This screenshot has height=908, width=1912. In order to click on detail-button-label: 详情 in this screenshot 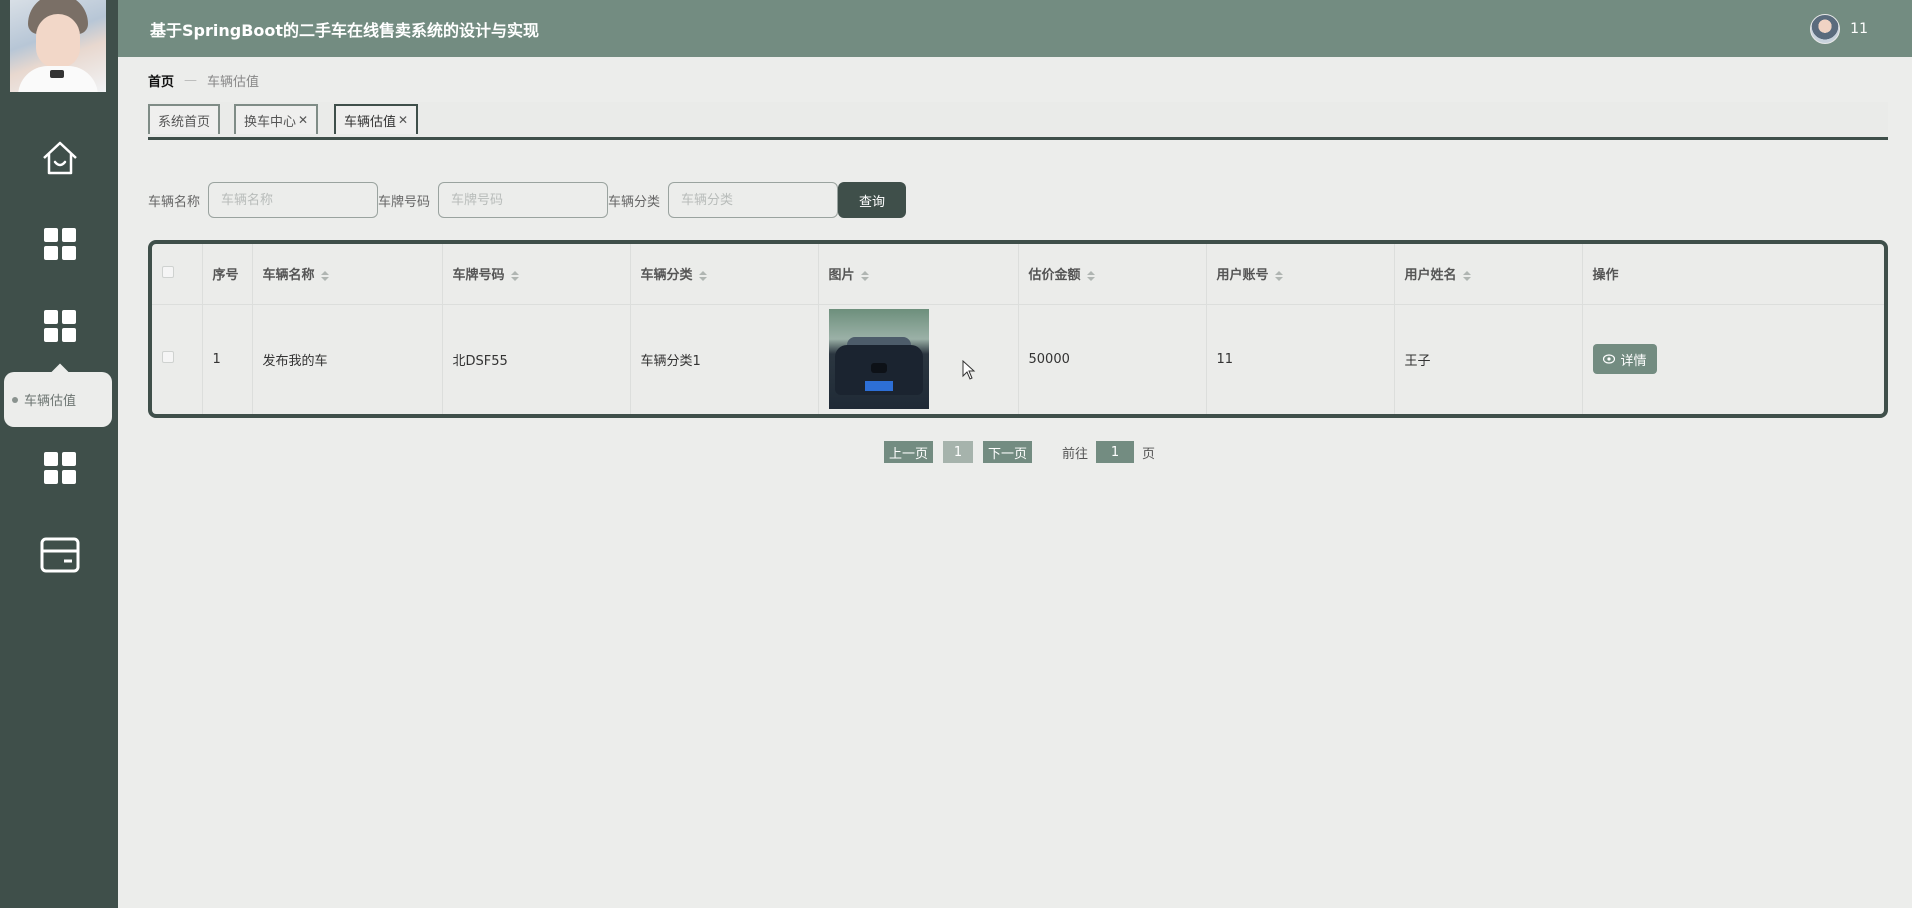, I will do `click(1633, 361)`.